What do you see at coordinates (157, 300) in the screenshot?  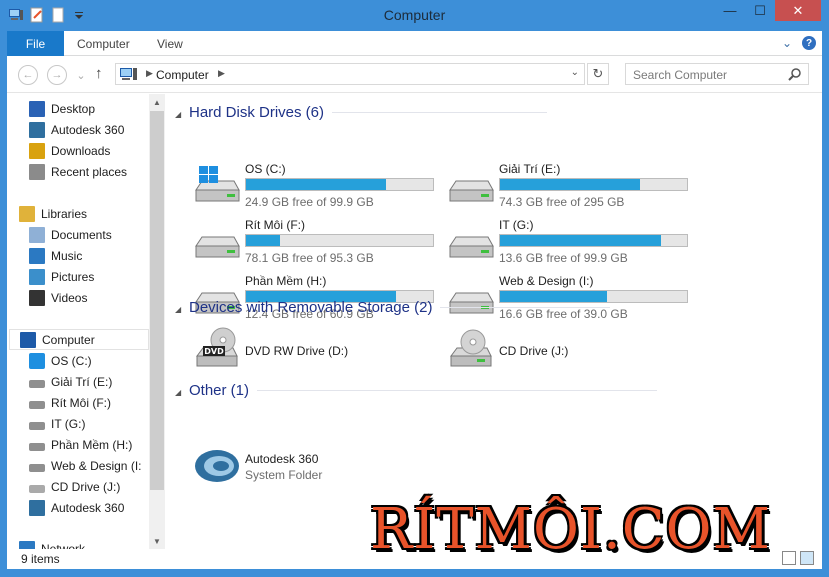 I see `scrollbar-thumb` at bounding box center [157, 300].